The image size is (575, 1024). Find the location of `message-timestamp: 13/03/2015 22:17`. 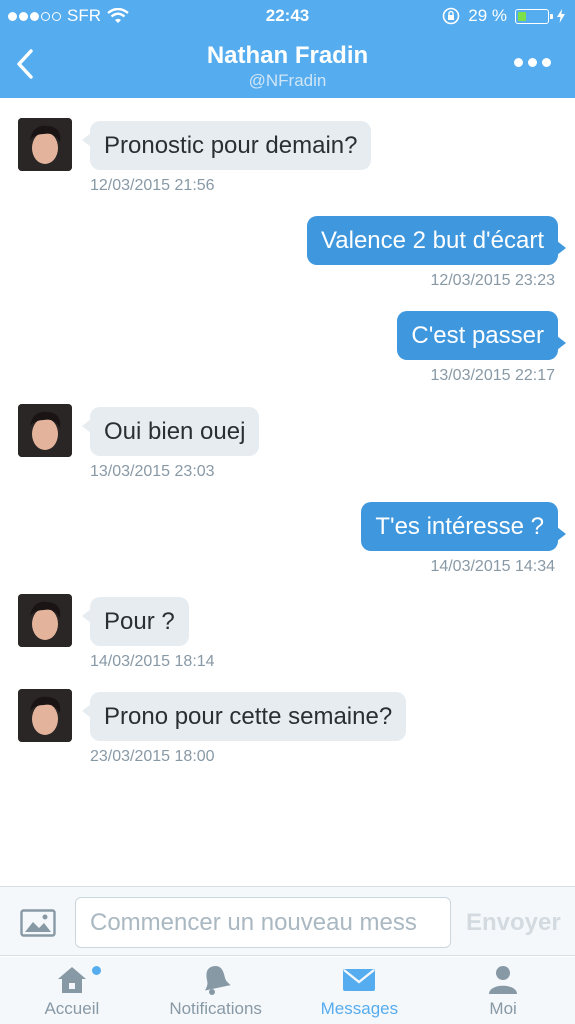

message-timestamp: 13/03/2015 22:17 is located at coordinates (492, 375).